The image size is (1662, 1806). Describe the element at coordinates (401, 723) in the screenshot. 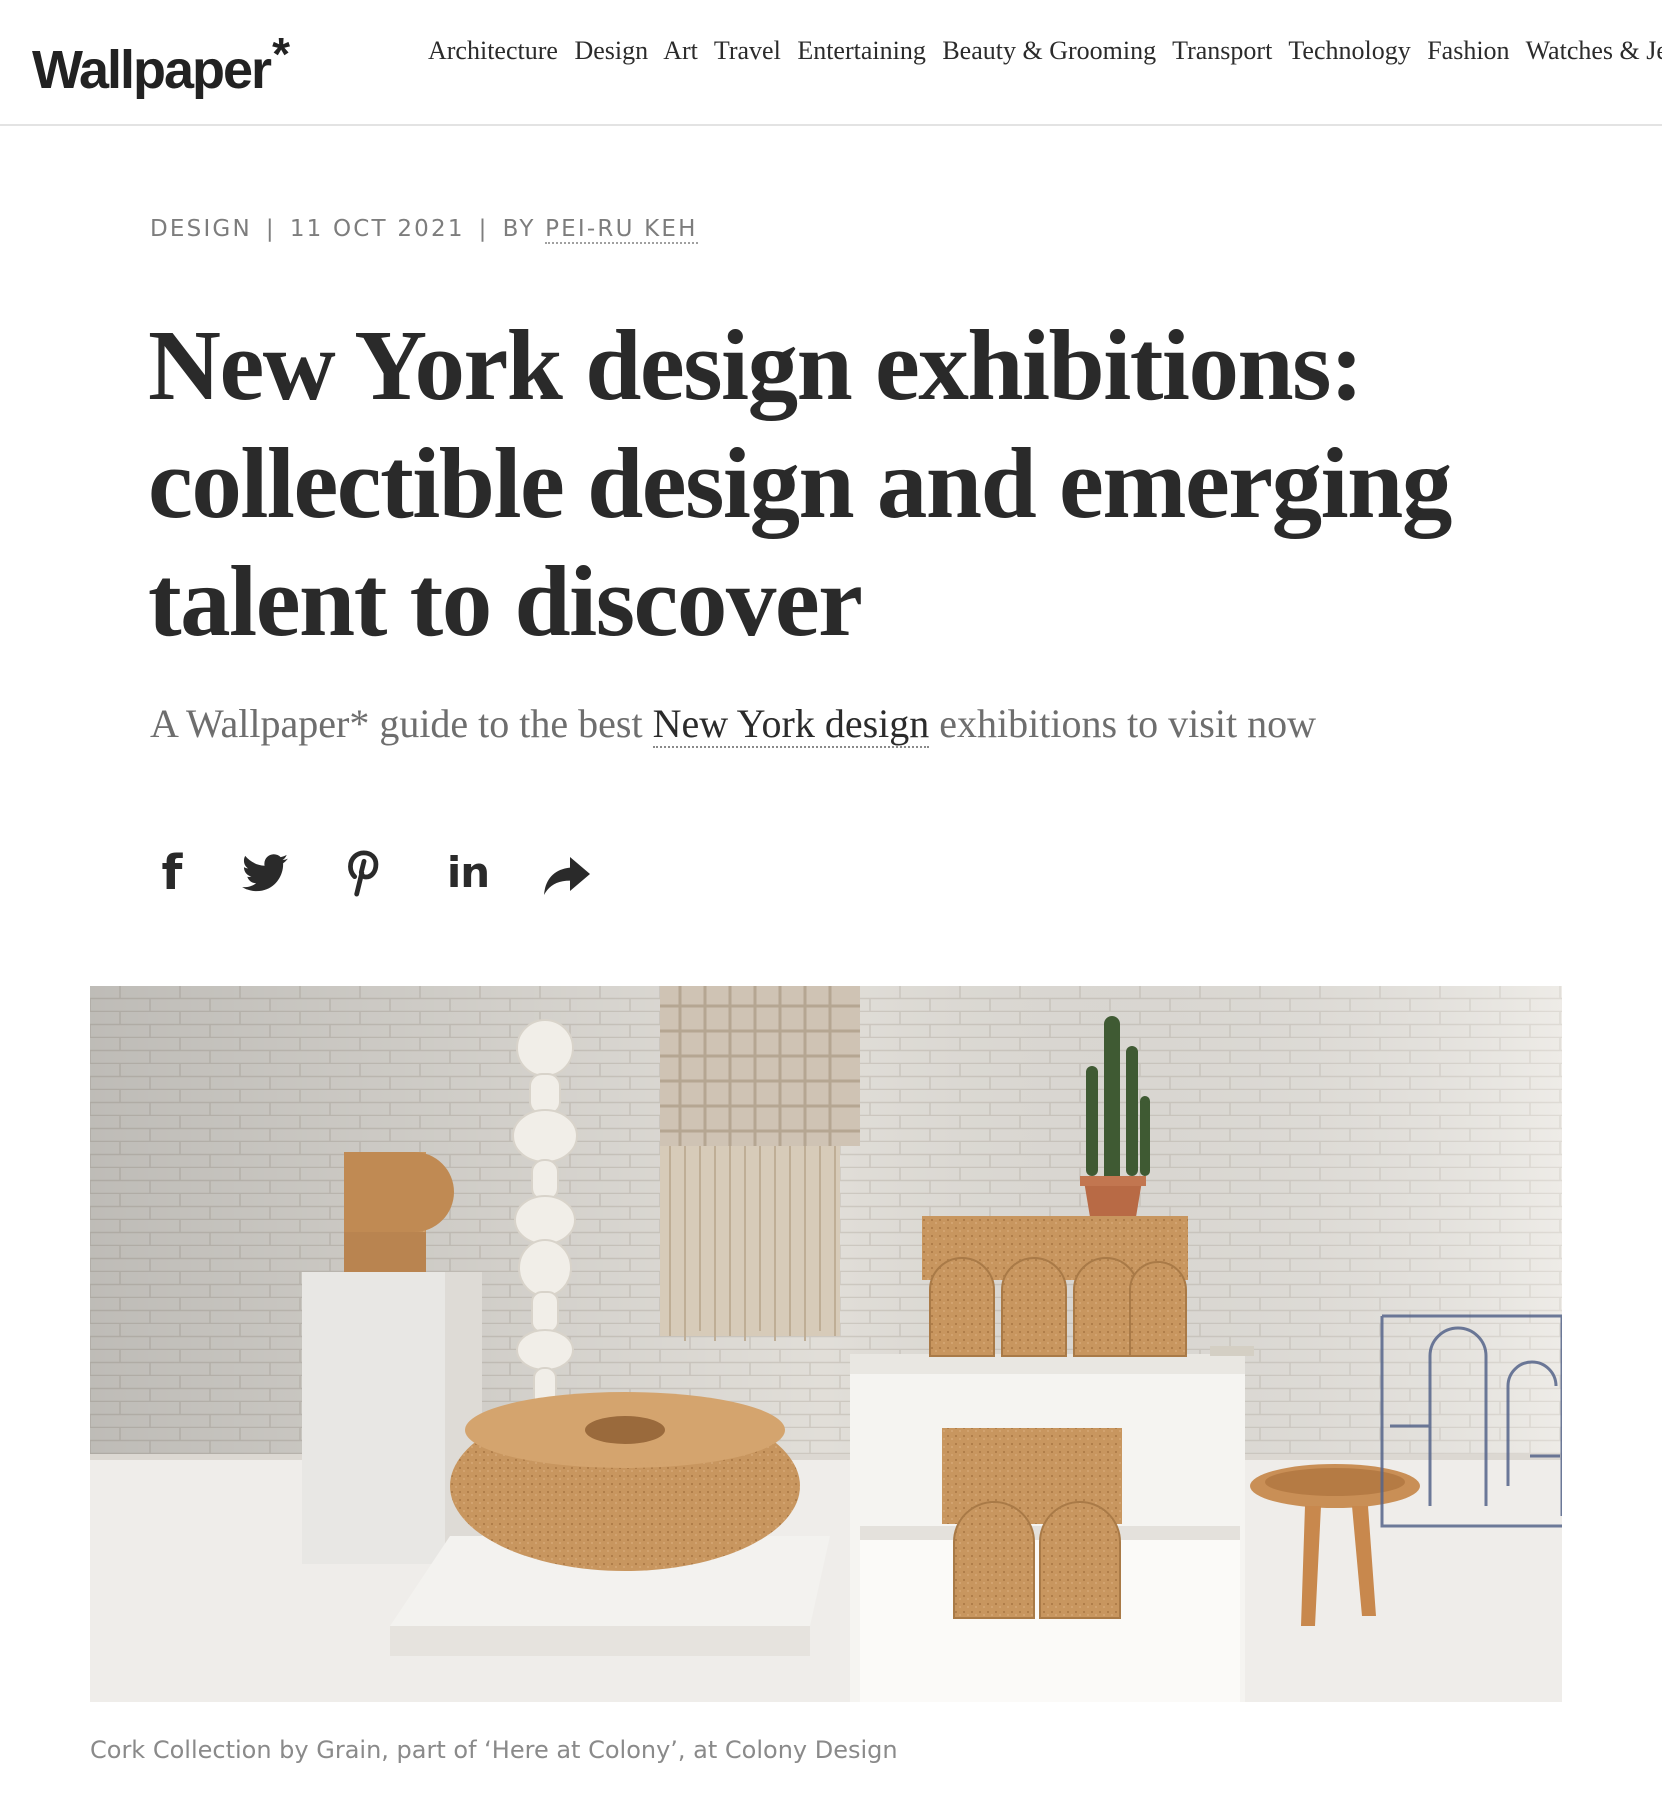

I see `standfirst-text-start: A Wallpaper* guide to the best` at that location.